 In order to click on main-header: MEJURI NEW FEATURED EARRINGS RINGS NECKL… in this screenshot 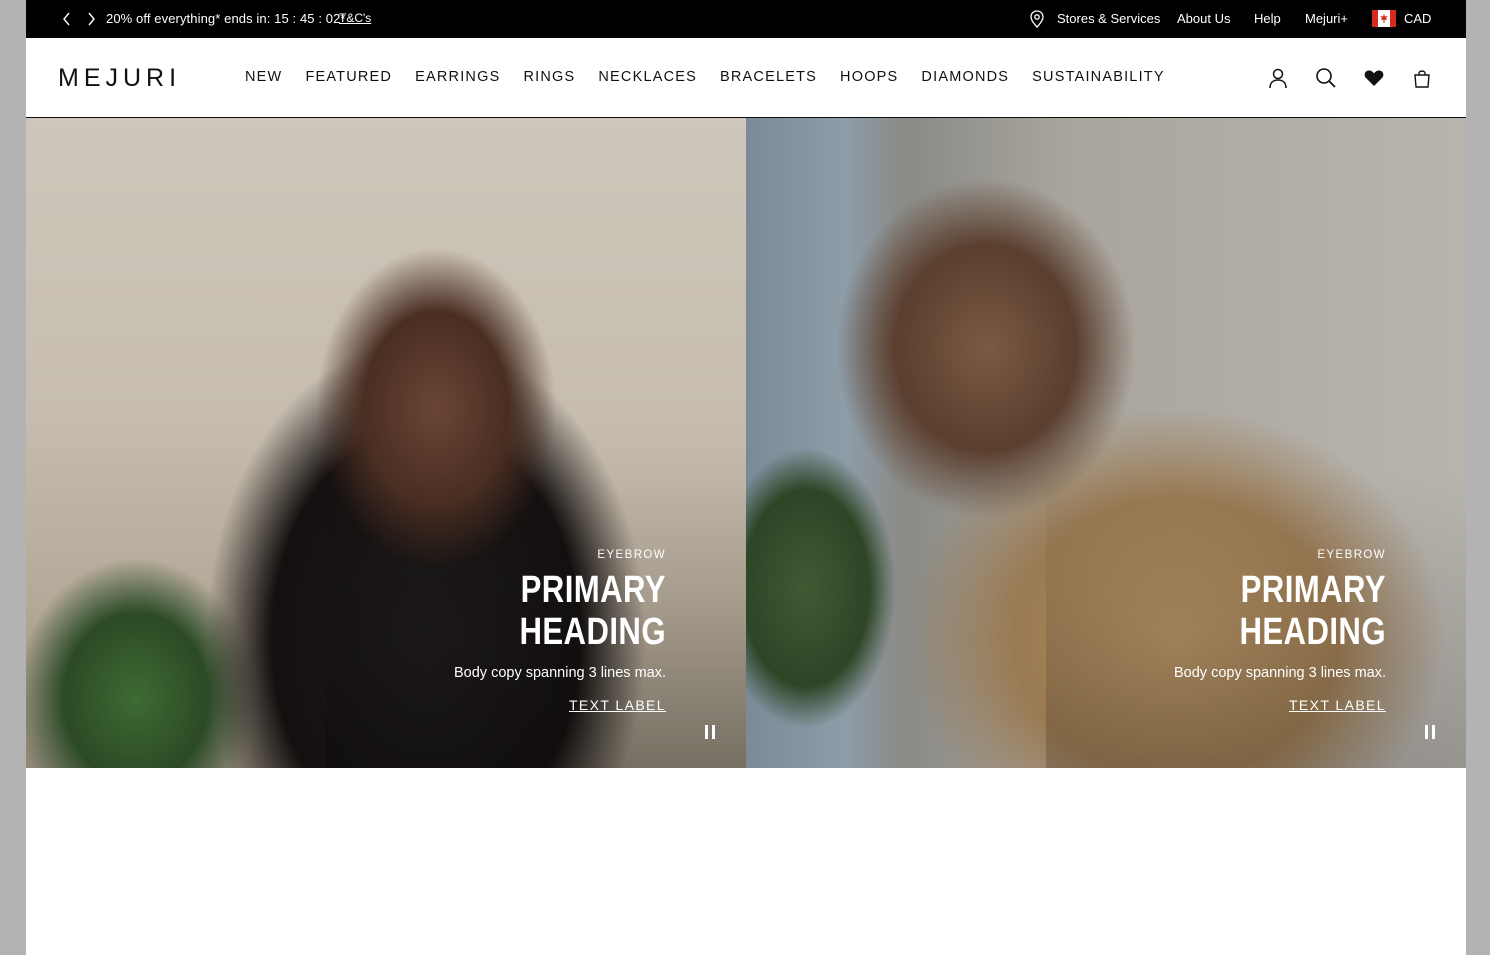, I will do `click(746, 78)`.